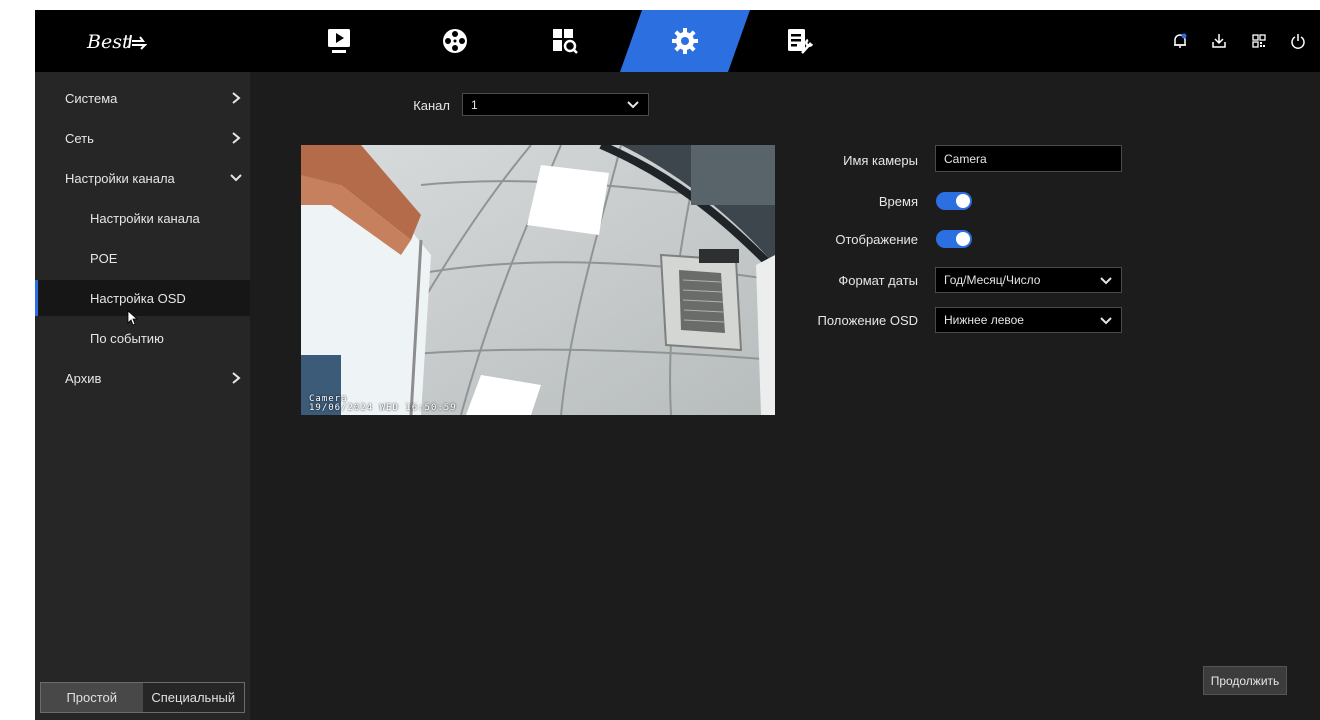 Image resolution: width=1320 pixels, height=720 pixels. I want to click on mode-simple-button: Простой, so click(92, 697).